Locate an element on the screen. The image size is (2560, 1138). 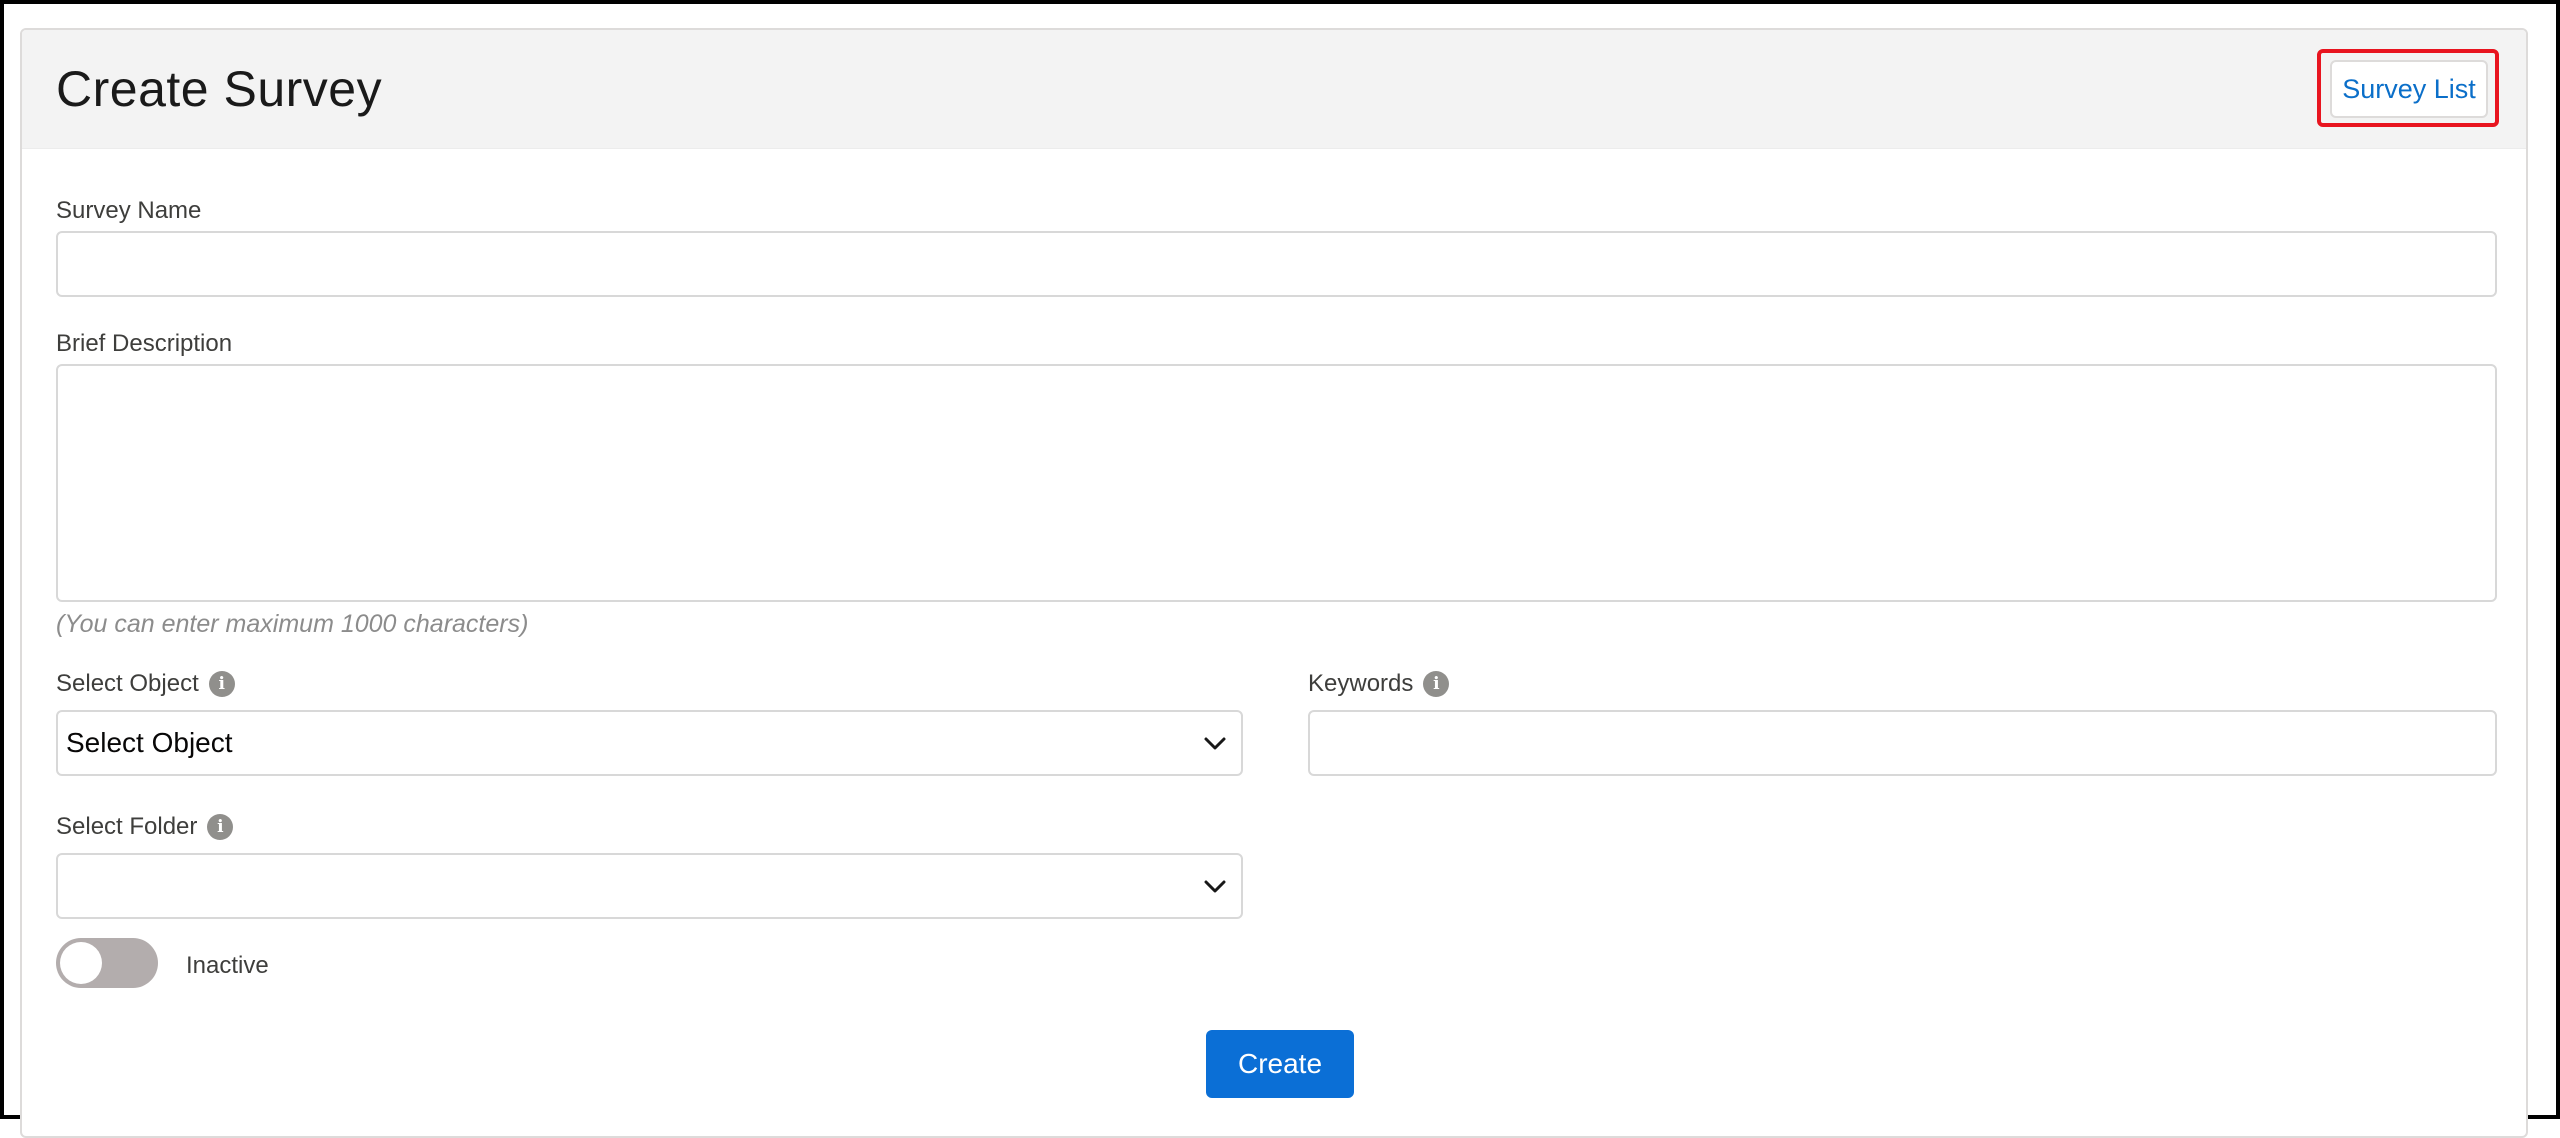
select-folder-label-text: Select Folder is located at coordinates (127, 826).